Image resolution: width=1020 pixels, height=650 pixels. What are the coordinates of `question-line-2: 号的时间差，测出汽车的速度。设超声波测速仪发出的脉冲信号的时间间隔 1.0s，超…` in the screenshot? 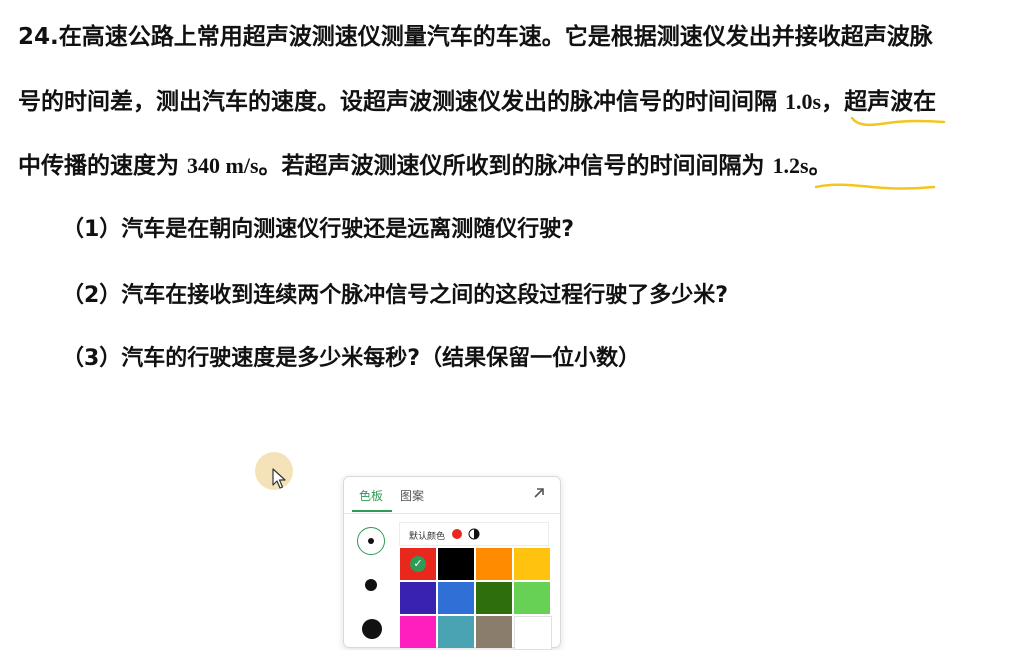 It's located at (477, 102).